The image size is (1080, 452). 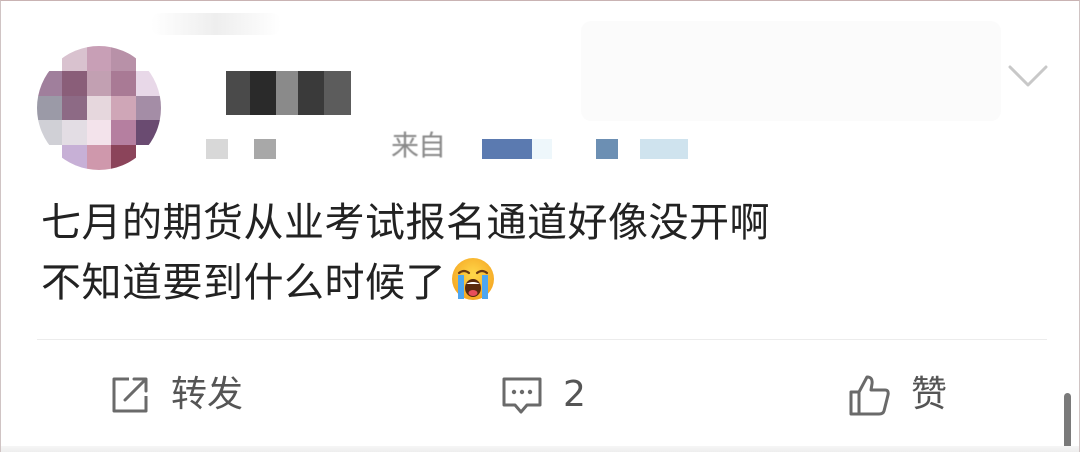 What do you see at coordinates (897, 395) in the screenshot?
I see `like-button: 赞` at bounding box center [897, 395].